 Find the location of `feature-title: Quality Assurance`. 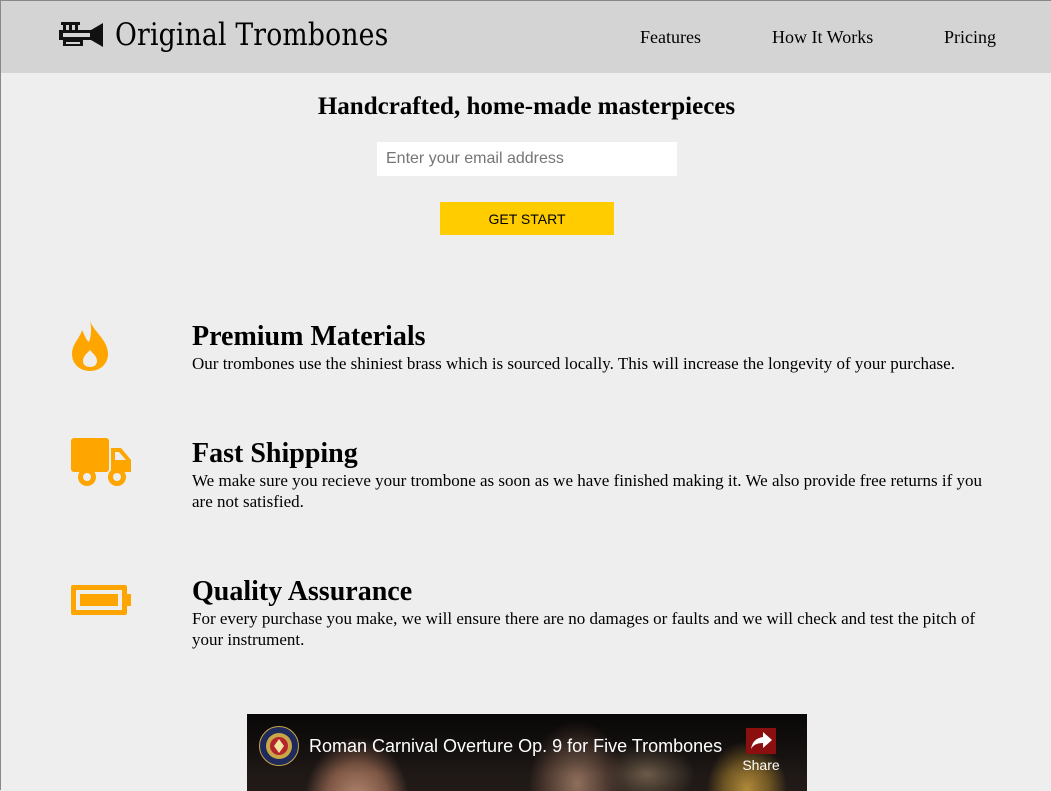

feature-title: Quality Assurance is located at coordinates (302, 591).